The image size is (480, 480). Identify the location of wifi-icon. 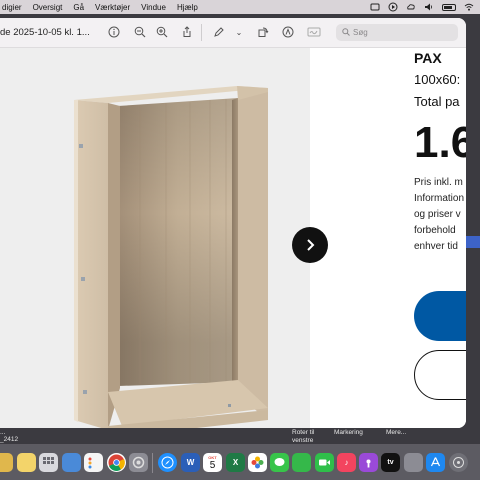
(469, 7).